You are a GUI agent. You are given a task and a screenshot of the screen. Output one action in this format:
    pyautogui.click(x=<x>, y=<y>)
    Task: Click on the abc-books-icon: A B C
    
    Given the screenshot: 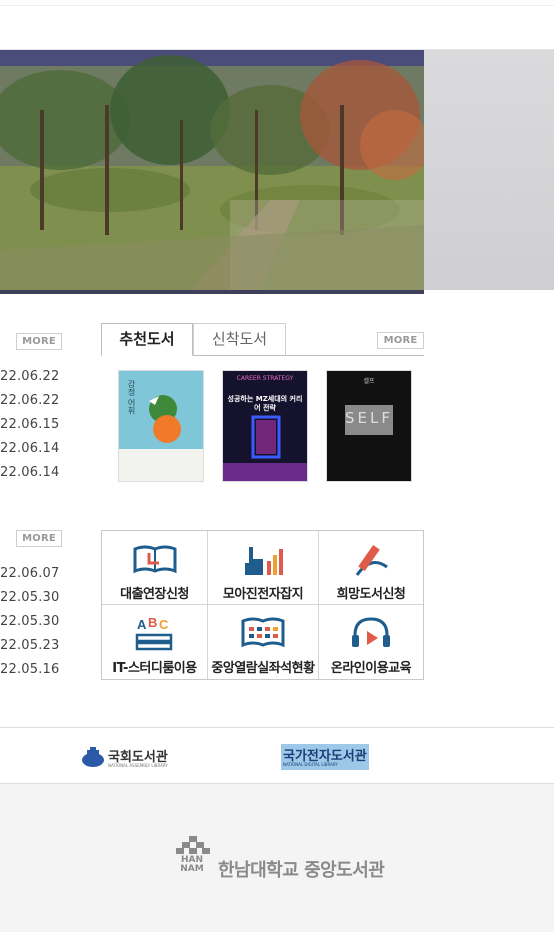 What is the action you would take?
    pyautogui.click(x=153, y=633)
    